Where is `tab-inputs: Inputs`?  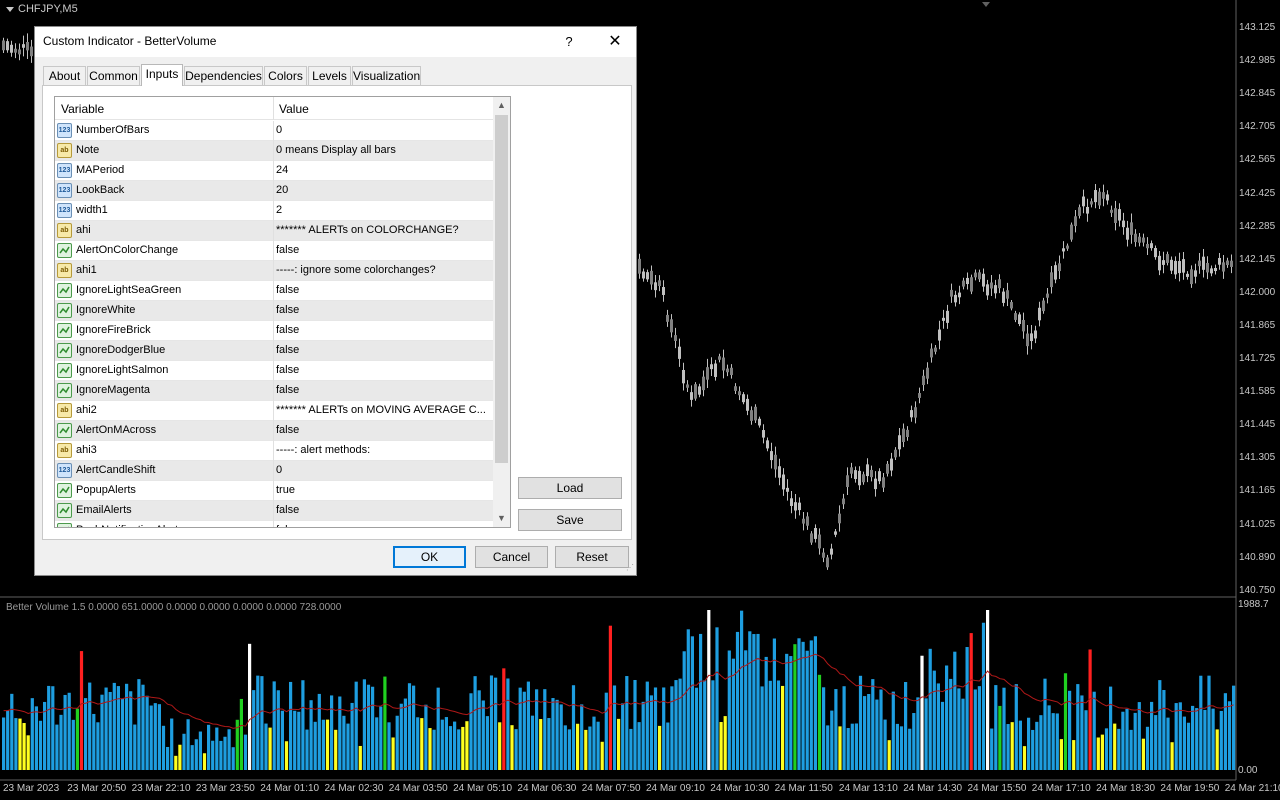
tab-inputs: Inputs is located at coordinates (162, 75).